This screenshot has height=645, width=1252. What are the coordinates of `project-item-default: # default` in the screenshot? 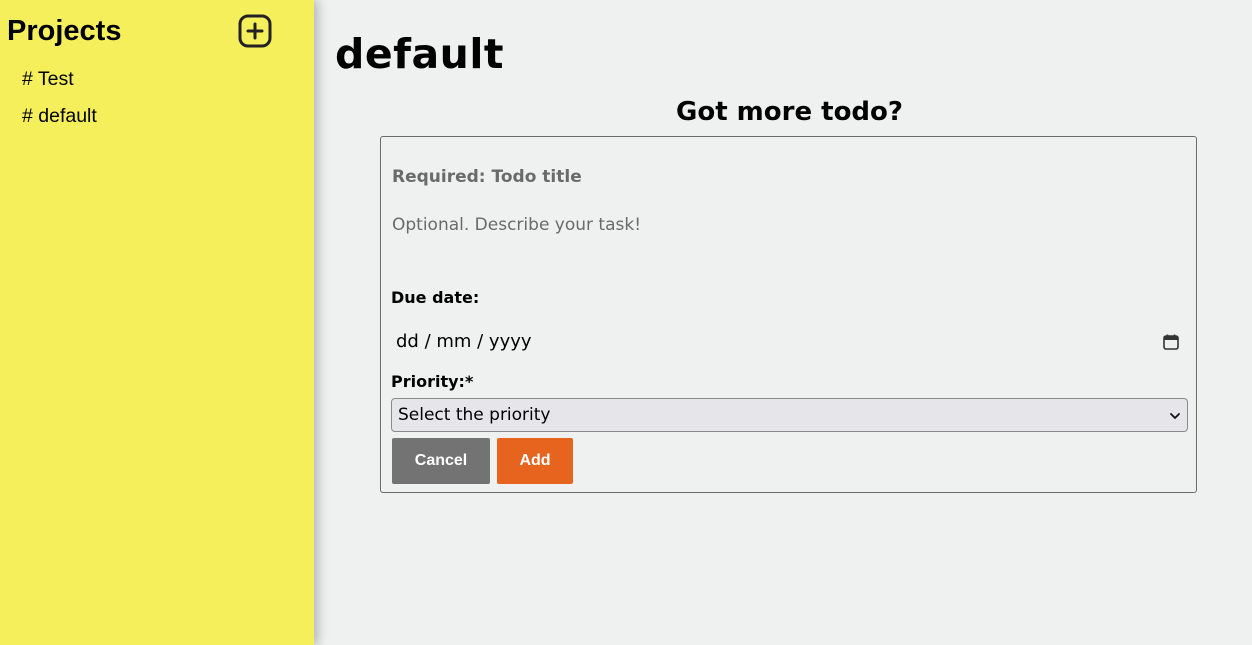 It's located at (59, 116).